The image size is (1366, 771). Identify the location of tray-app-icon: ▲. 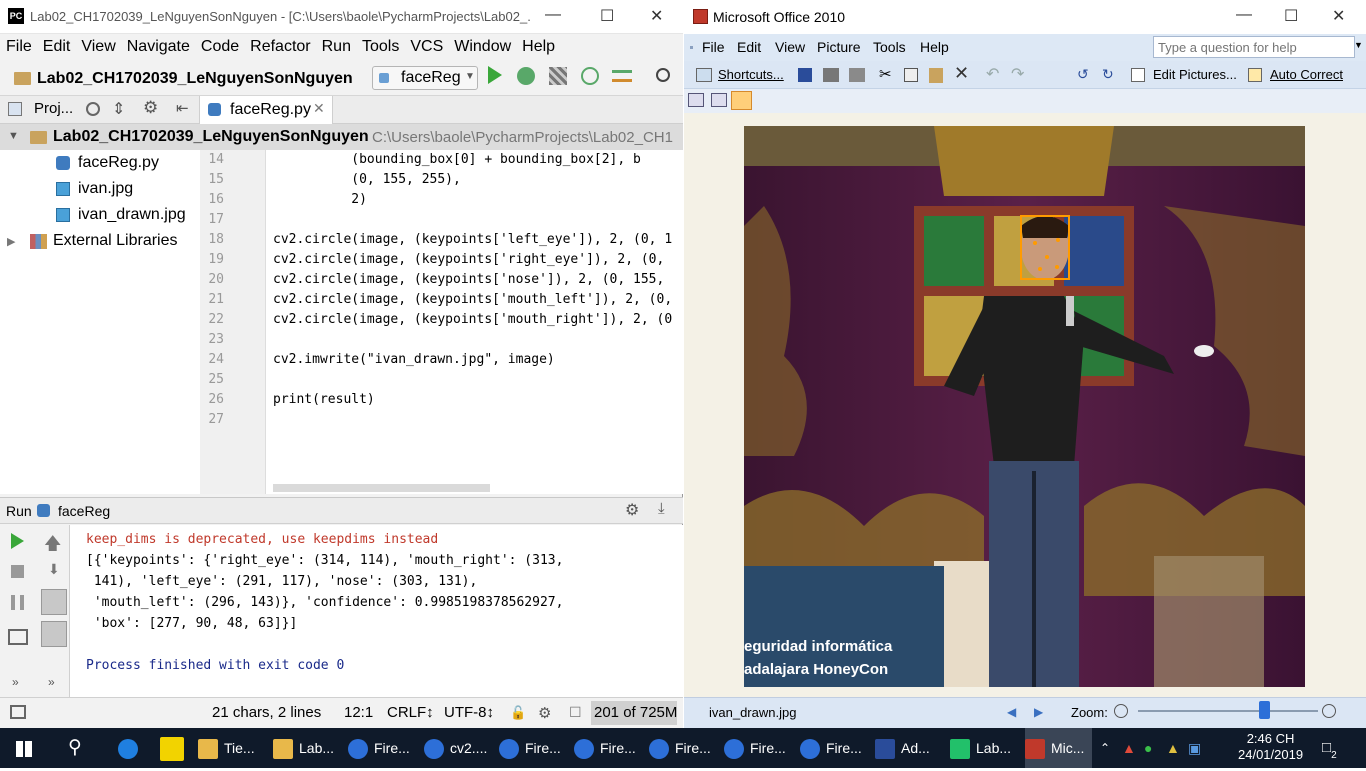
(1129, 748).